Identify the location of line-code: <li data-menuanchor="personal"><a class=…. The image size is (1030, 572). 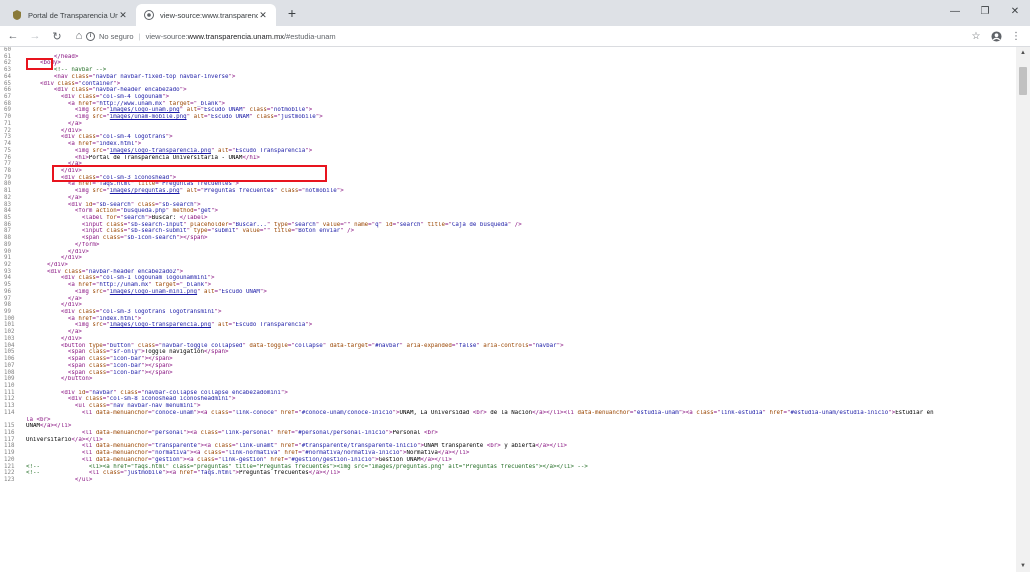
(259, 432).